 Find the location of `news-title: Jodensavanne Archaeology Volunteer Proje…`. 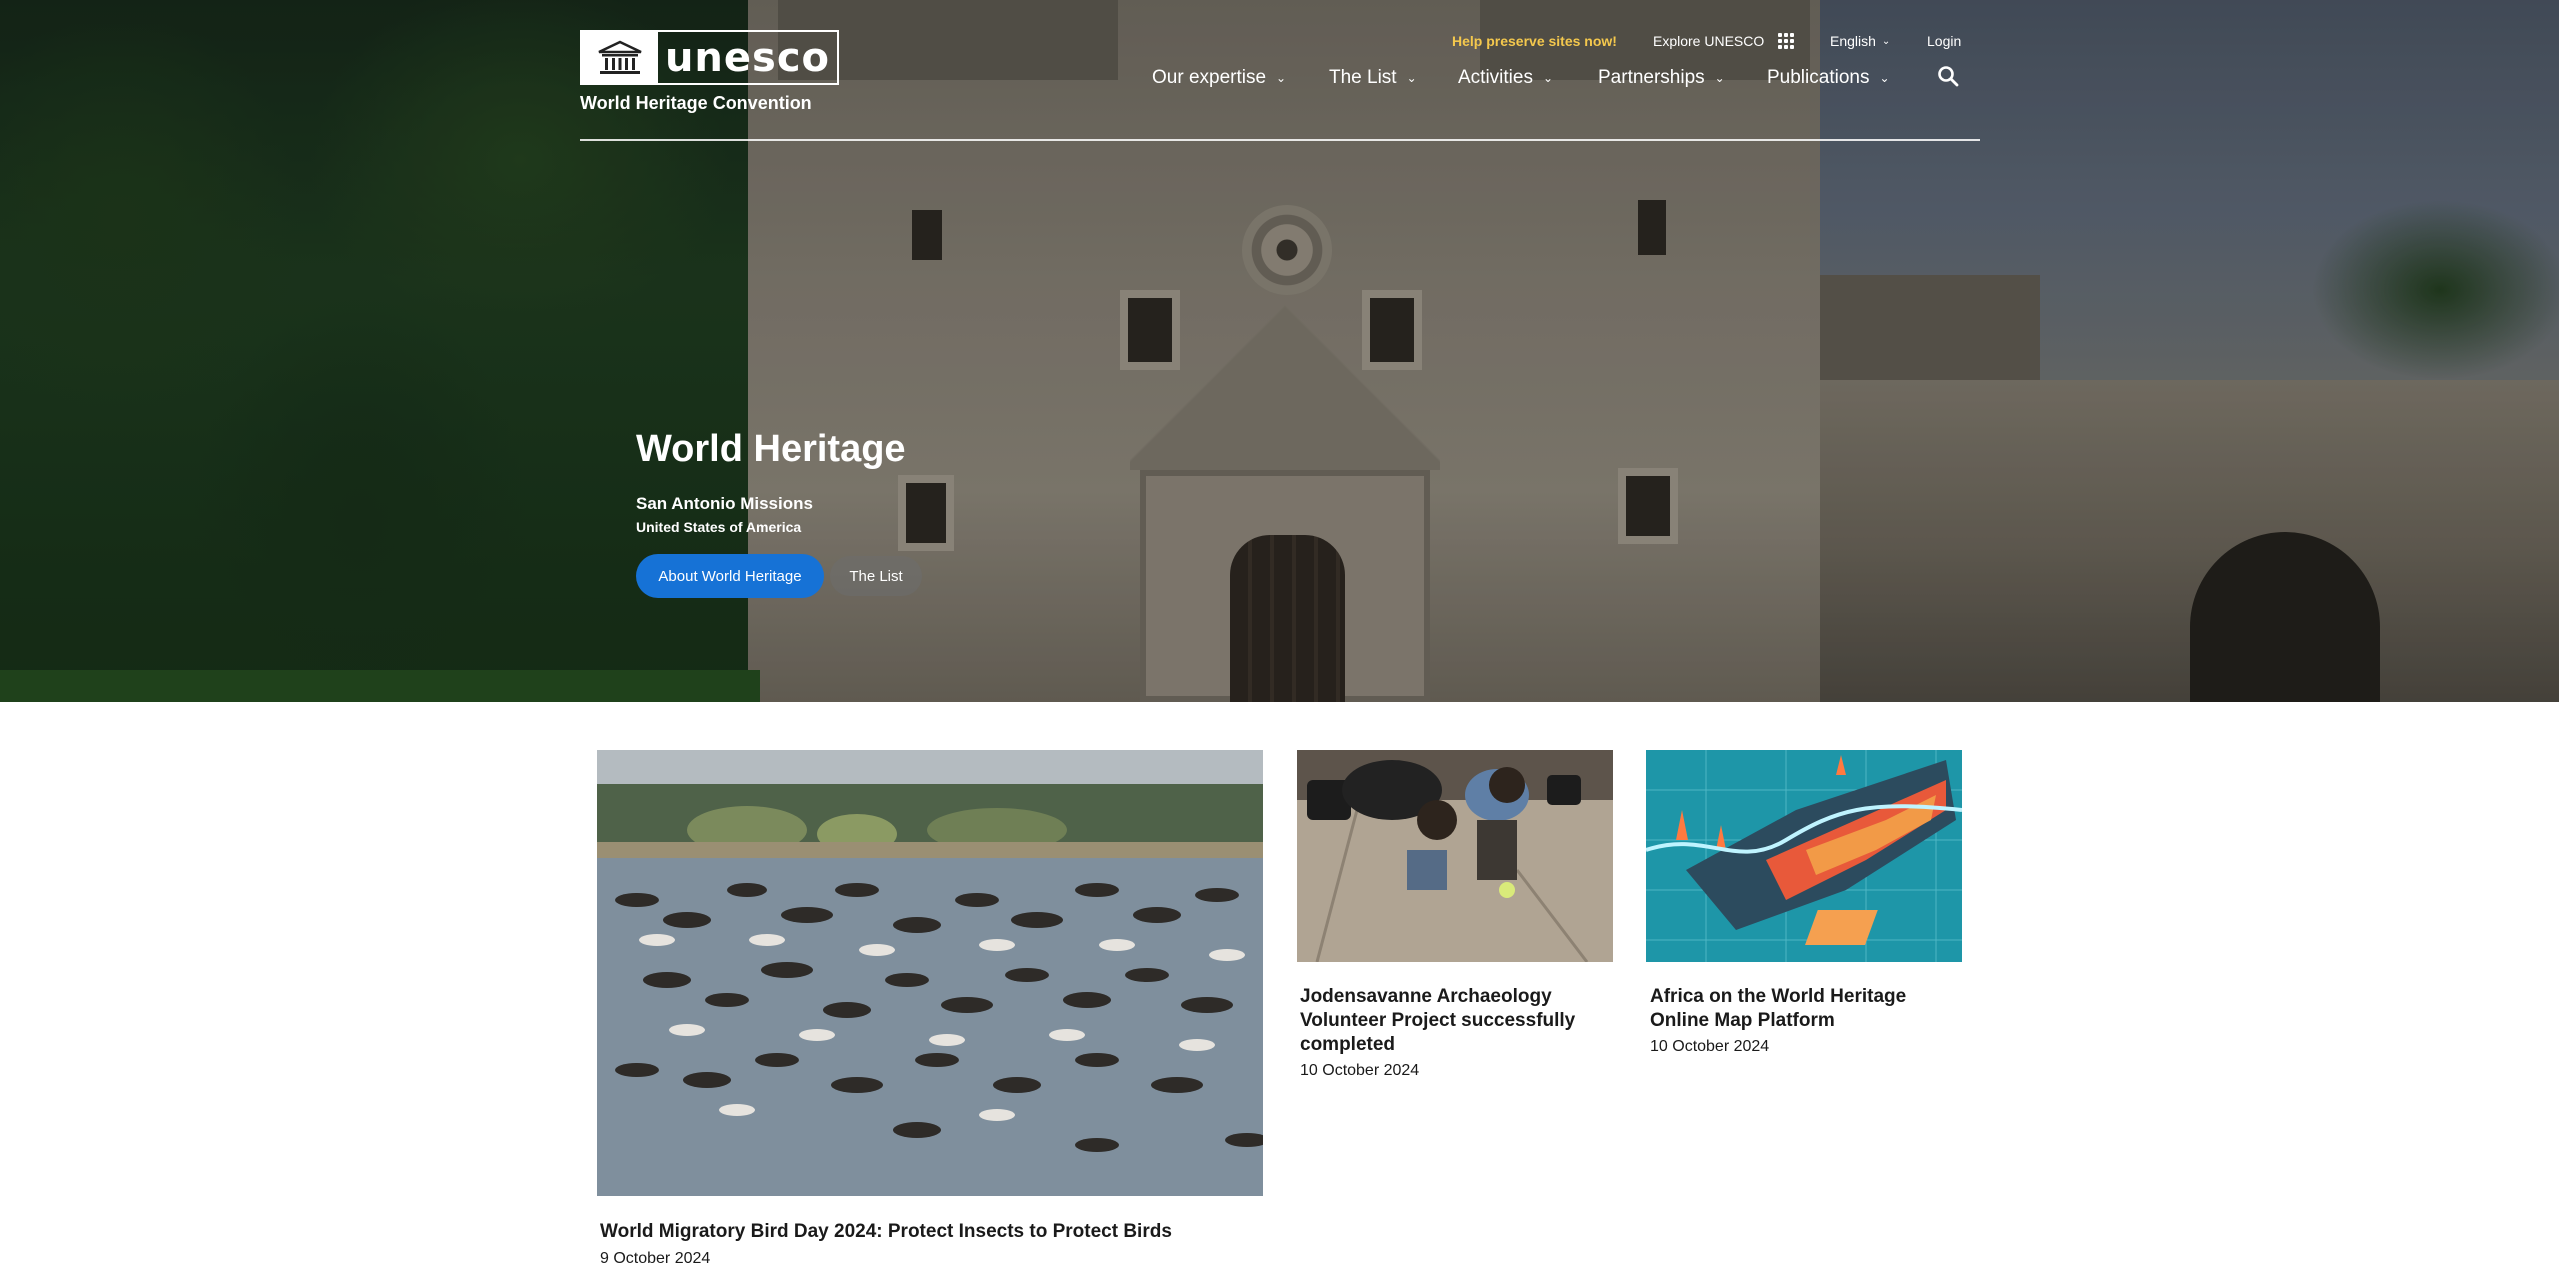

news-title: Jodensavanne Archaeology Volunteer Proje… is located at coordinates (1455, 1021).